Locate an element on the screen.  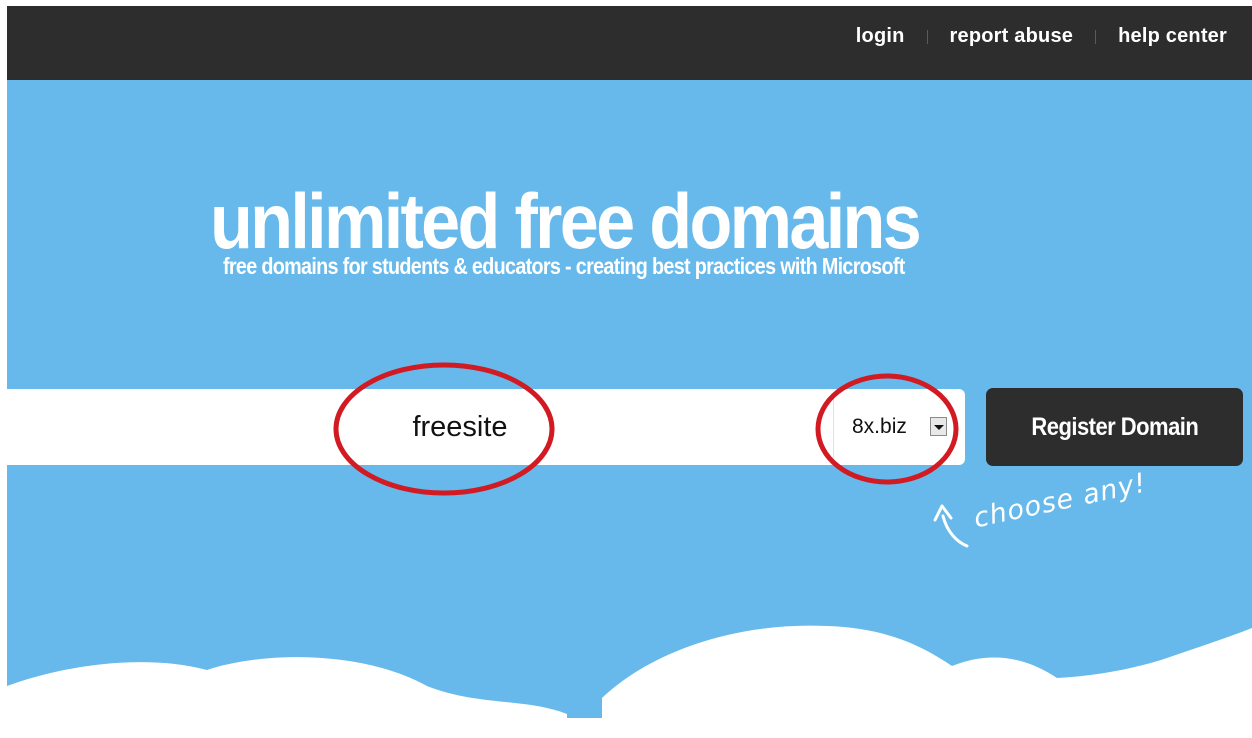
register-domain-button: Register Domain is located at coordinates (1114, 427).